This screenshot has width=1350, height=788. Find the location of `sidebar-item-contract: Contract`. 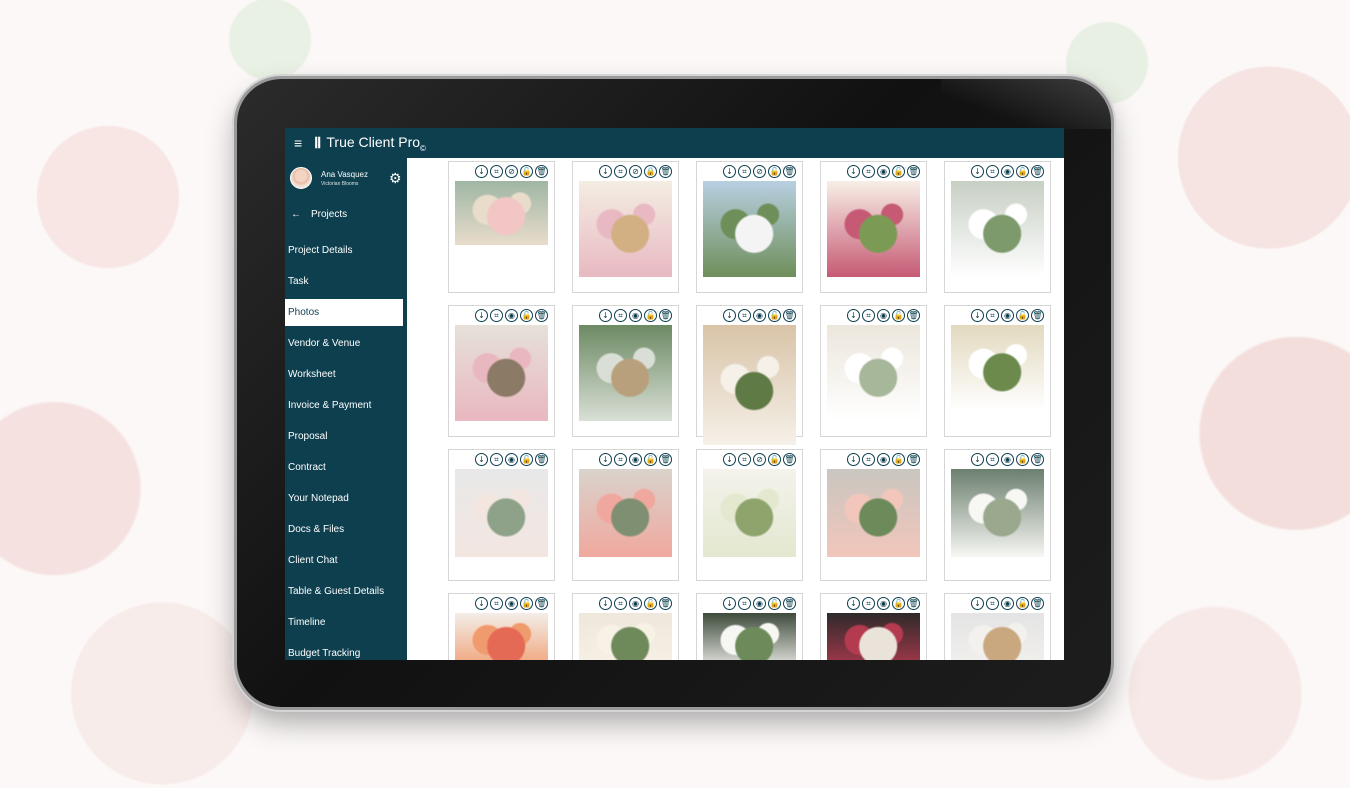

sidebar-item-contract: Contract is located at coordinates (344, 467).